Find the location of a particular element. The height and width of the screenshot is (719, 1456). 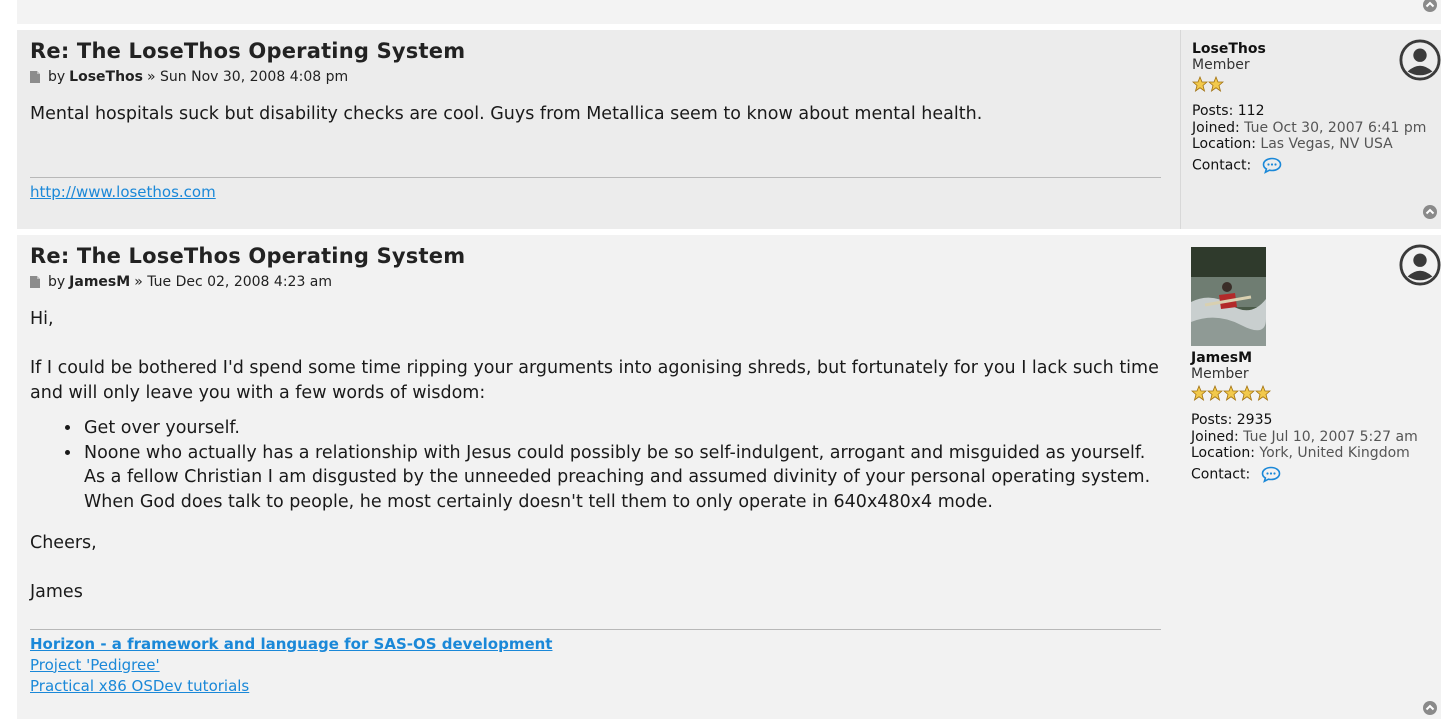

author-link: LoseThos is located at coordinates (106, 77).